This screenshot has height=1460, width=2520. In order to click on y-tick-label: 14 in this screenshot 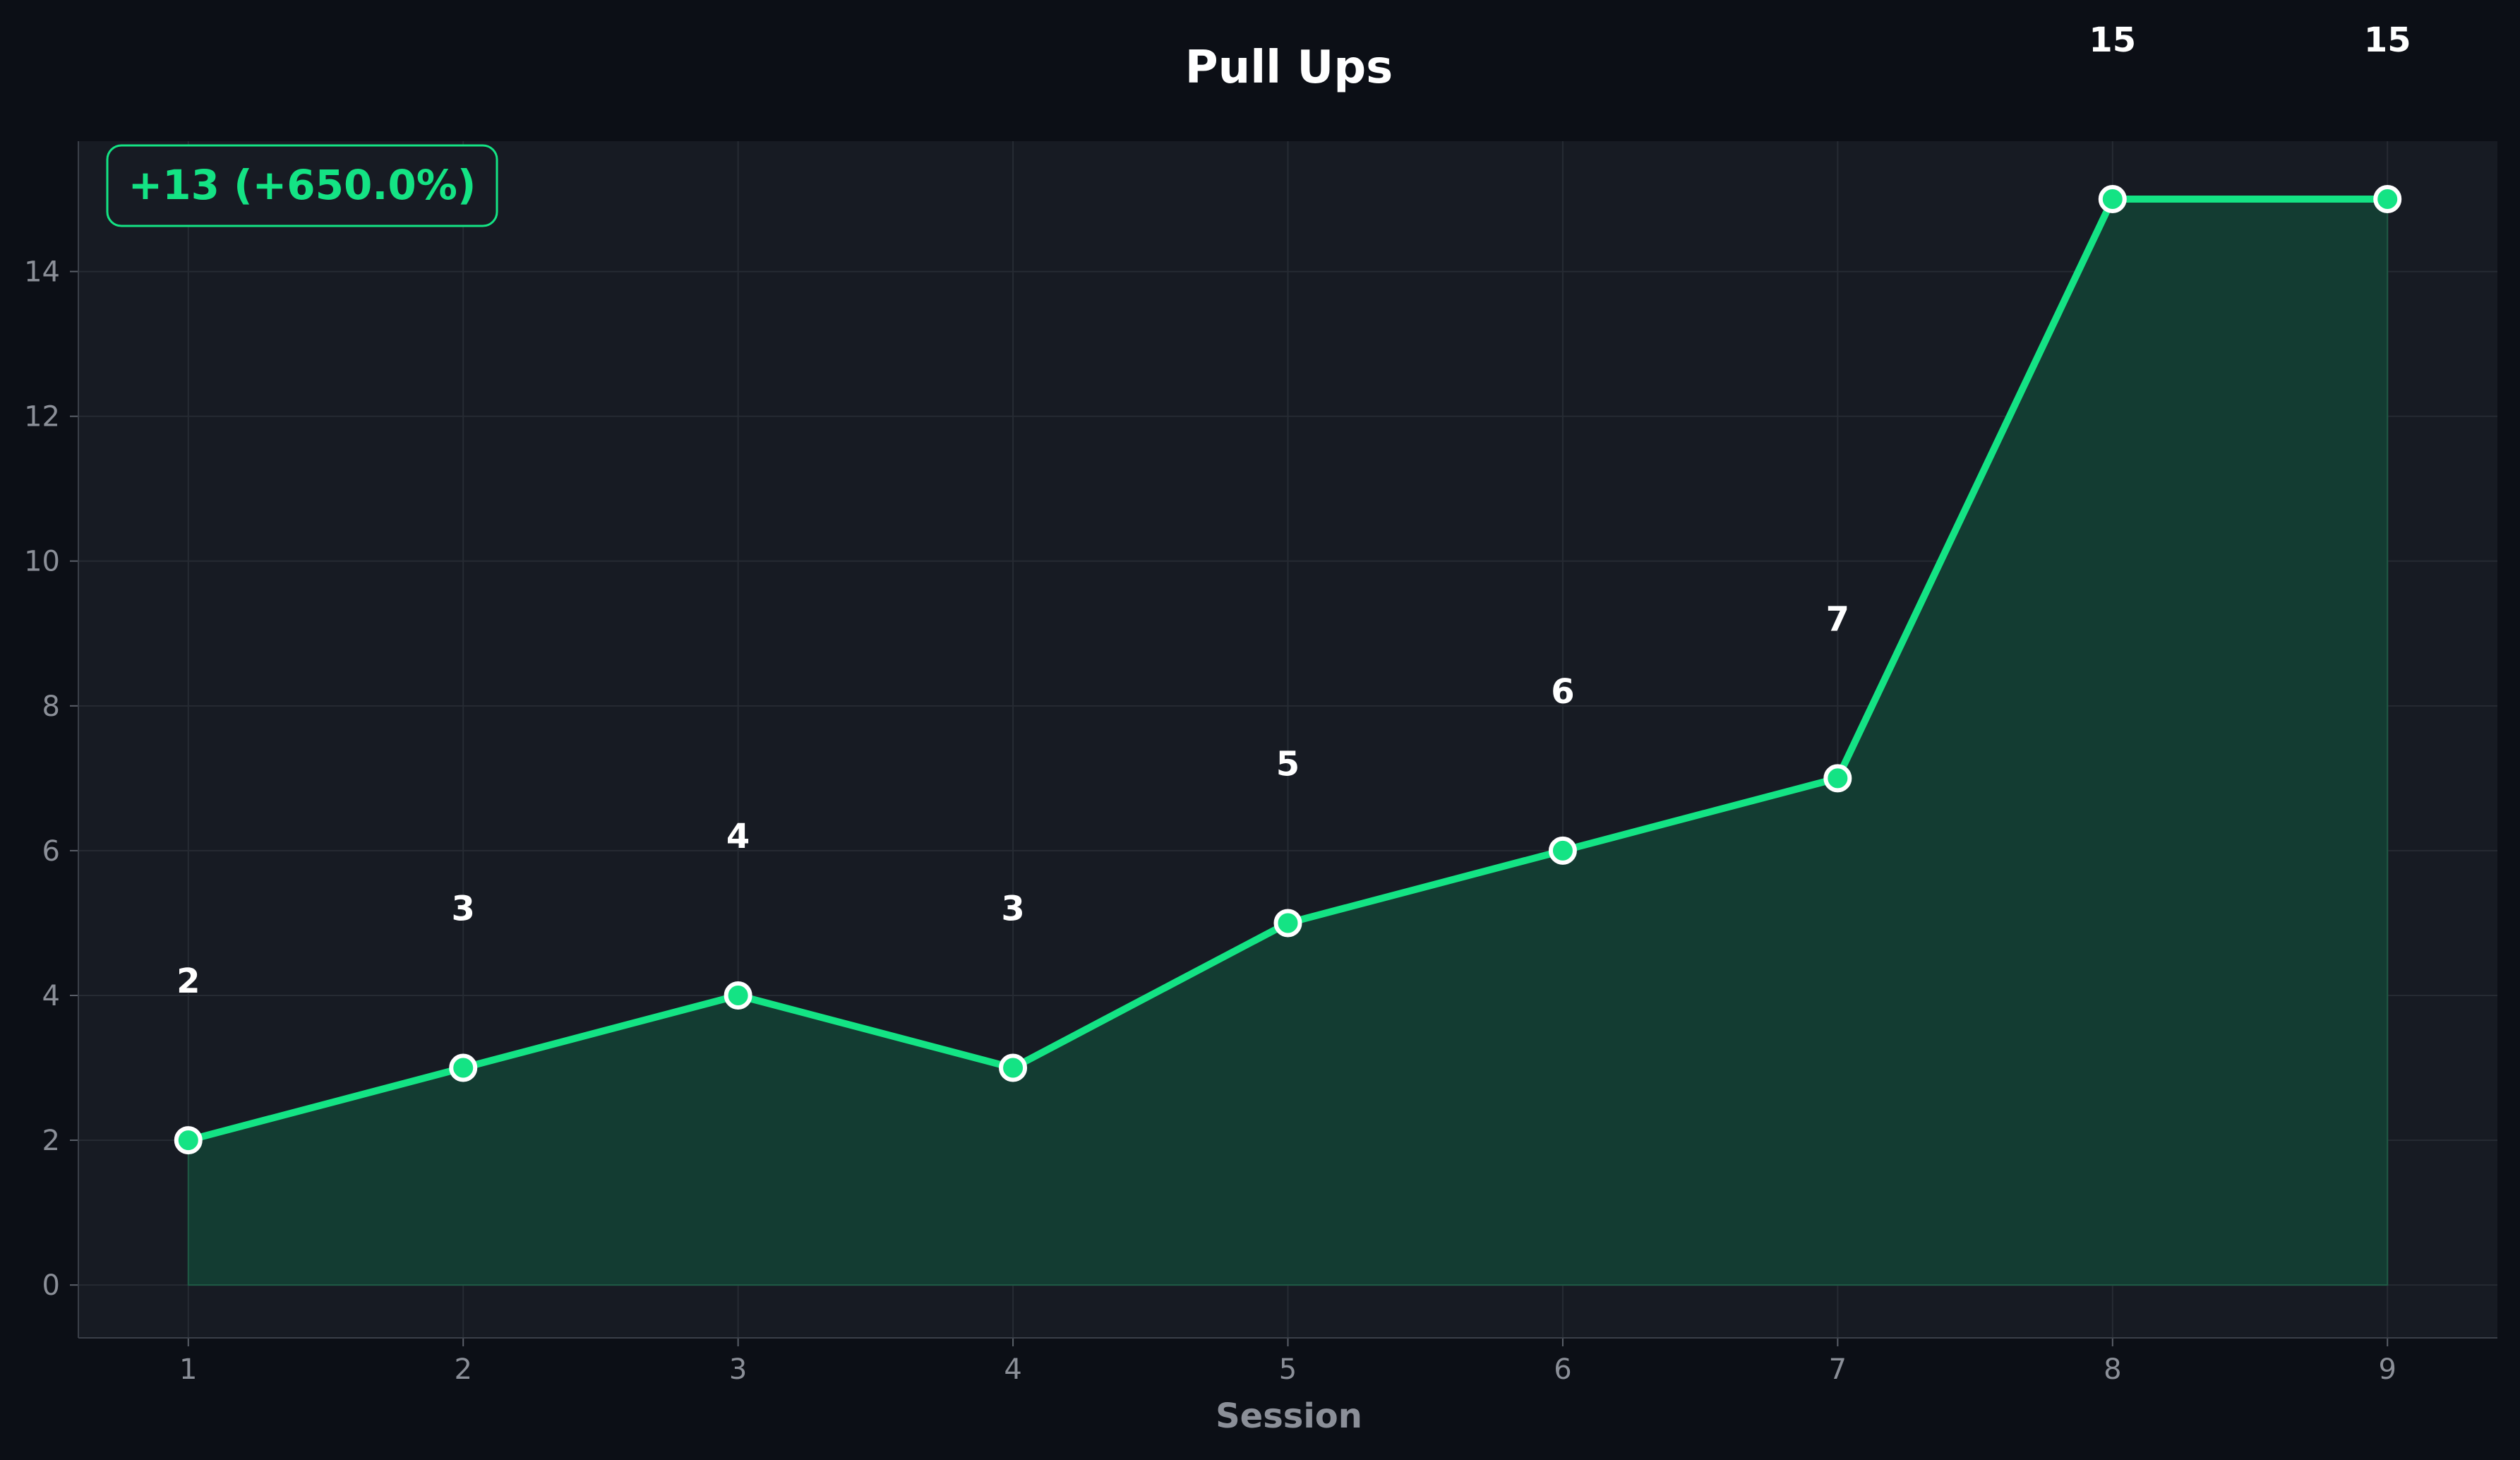, I will do `click(42, 272)`.